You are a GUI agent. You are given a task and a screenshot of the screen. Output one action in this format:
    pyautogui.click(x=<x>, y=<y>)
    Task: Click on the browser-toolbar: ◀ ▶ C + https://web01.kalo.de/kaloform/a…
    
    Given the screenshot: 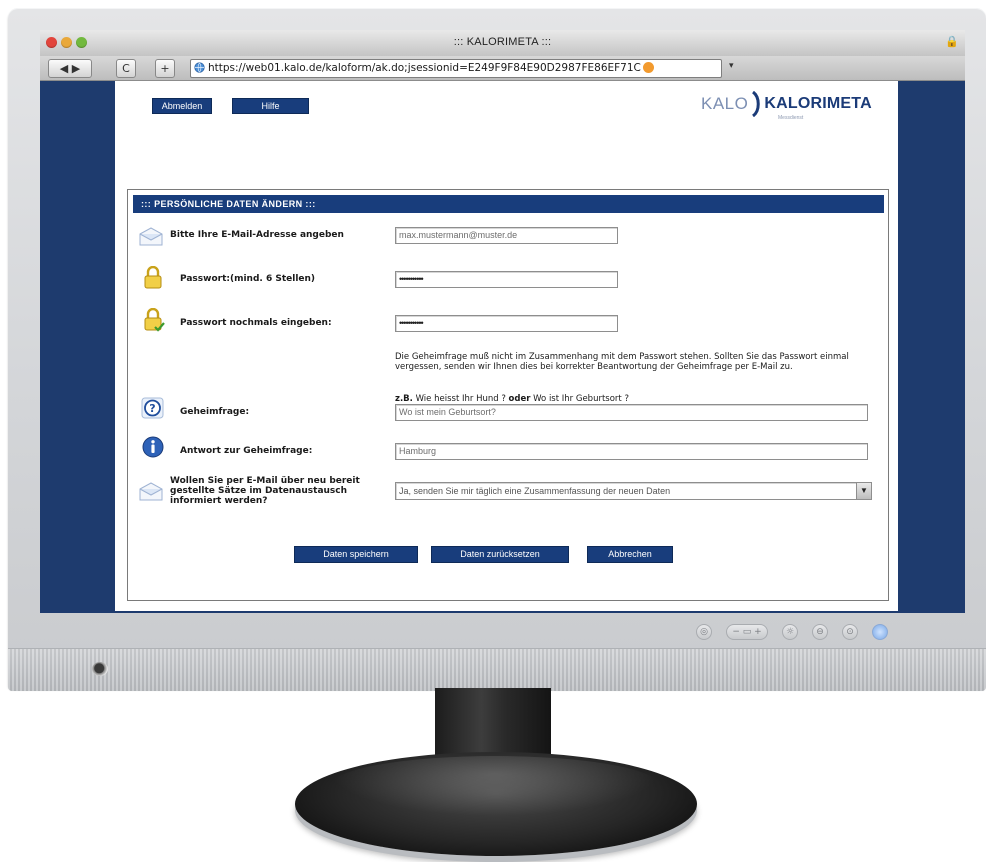 What is the action you would take?
    pyautogui.click(x=502, y=68)
    